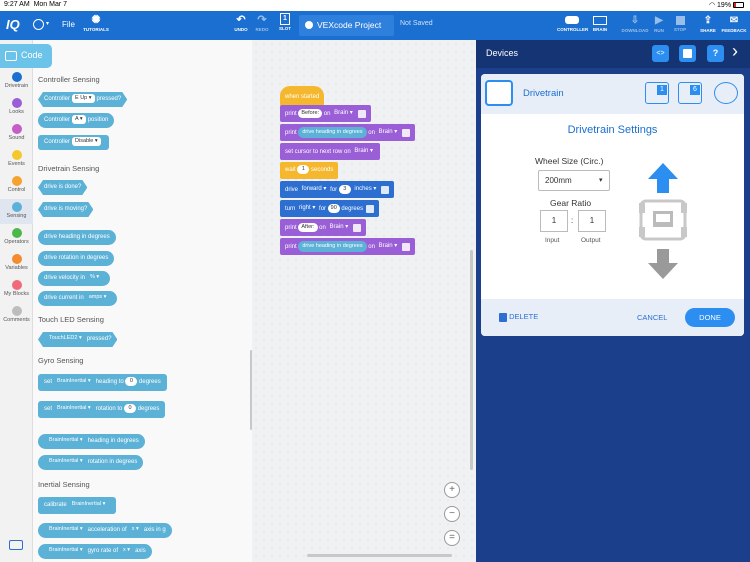  Describe the element at coordinates (314, 189) in the screenshot. I see `direction-dropdown: forward ▾` at that location.